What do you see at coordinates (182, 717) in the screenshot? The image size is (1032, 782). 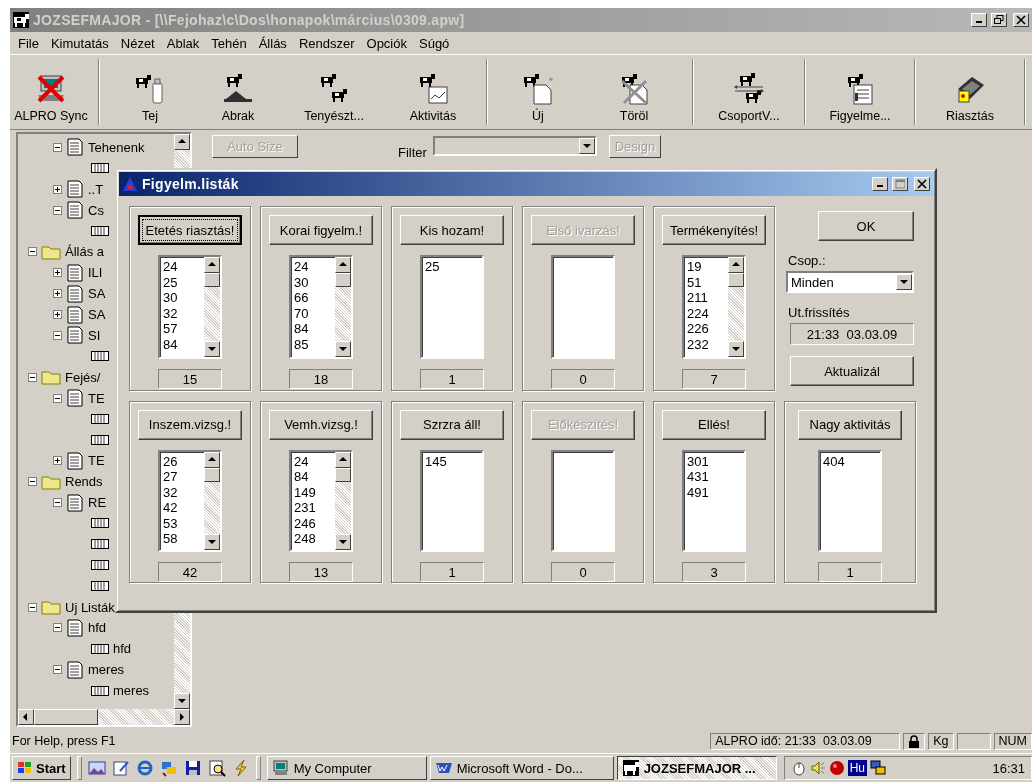 I see `scroll-right-button` at bounding box center [182, 717].